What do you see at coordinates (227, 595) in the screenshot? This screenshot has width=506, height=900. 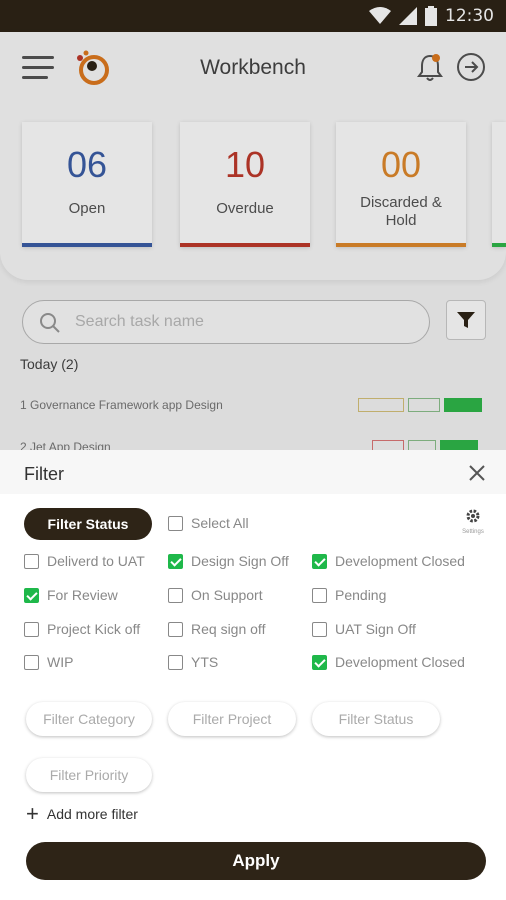 I see `checkbox-label: On Support` at bounding box center [227, 595].